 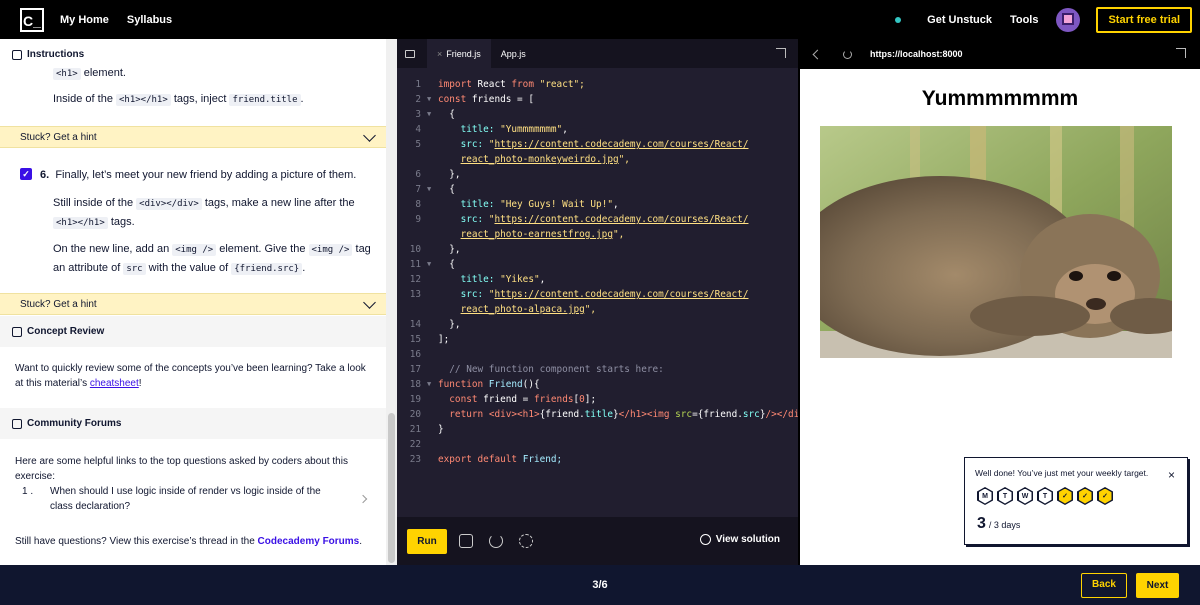 I want to click on editor-tabs: × Friend.js App.js, so click(x=597, y=53).